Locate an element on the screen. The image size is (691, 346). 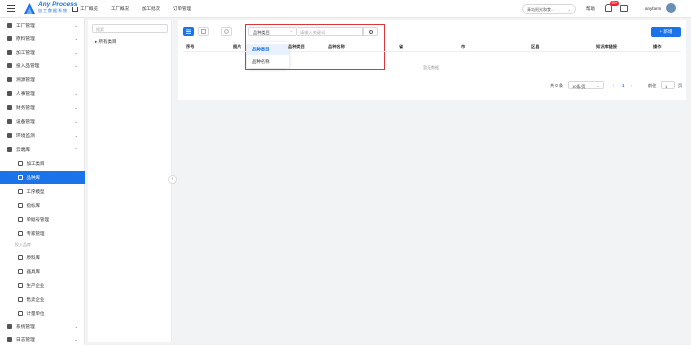
cloud-icon is located at coordinates (9, 149).